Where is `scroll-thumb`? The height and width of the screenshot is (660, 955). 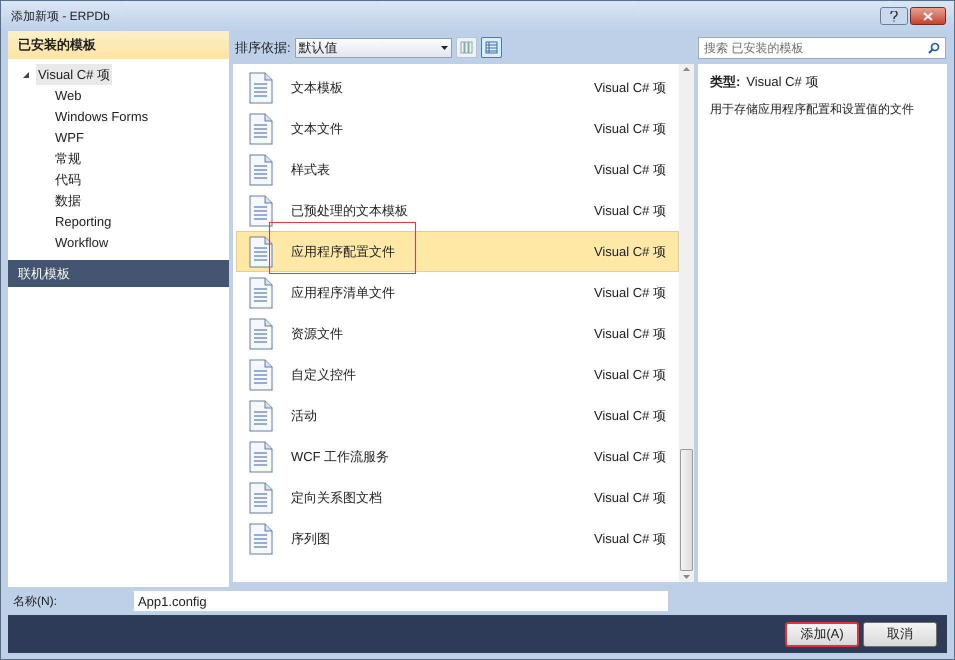 scroll-thumb is located at coordinates (686, 510).